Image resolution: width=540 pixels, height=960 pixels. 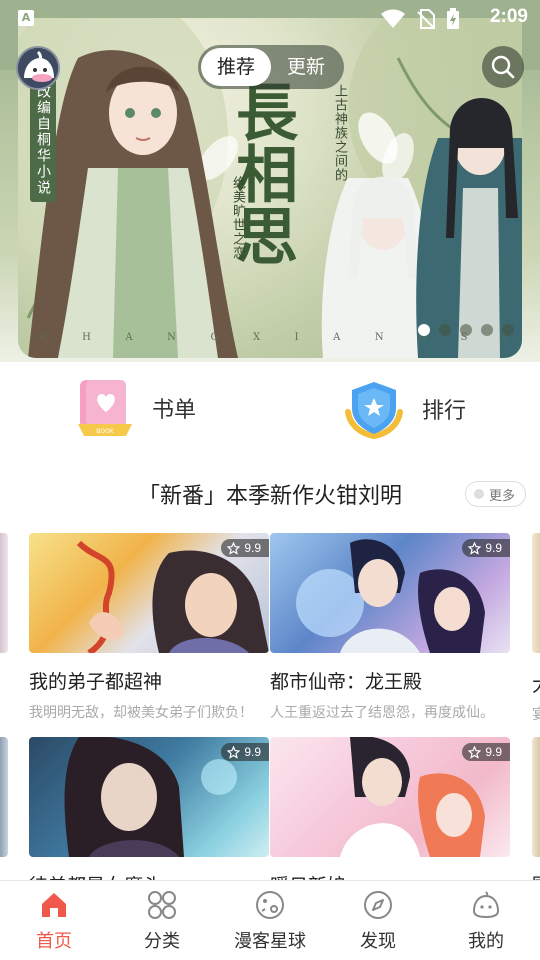 I want to click on avatar-mascot-icon, so click(x=38, y=68).